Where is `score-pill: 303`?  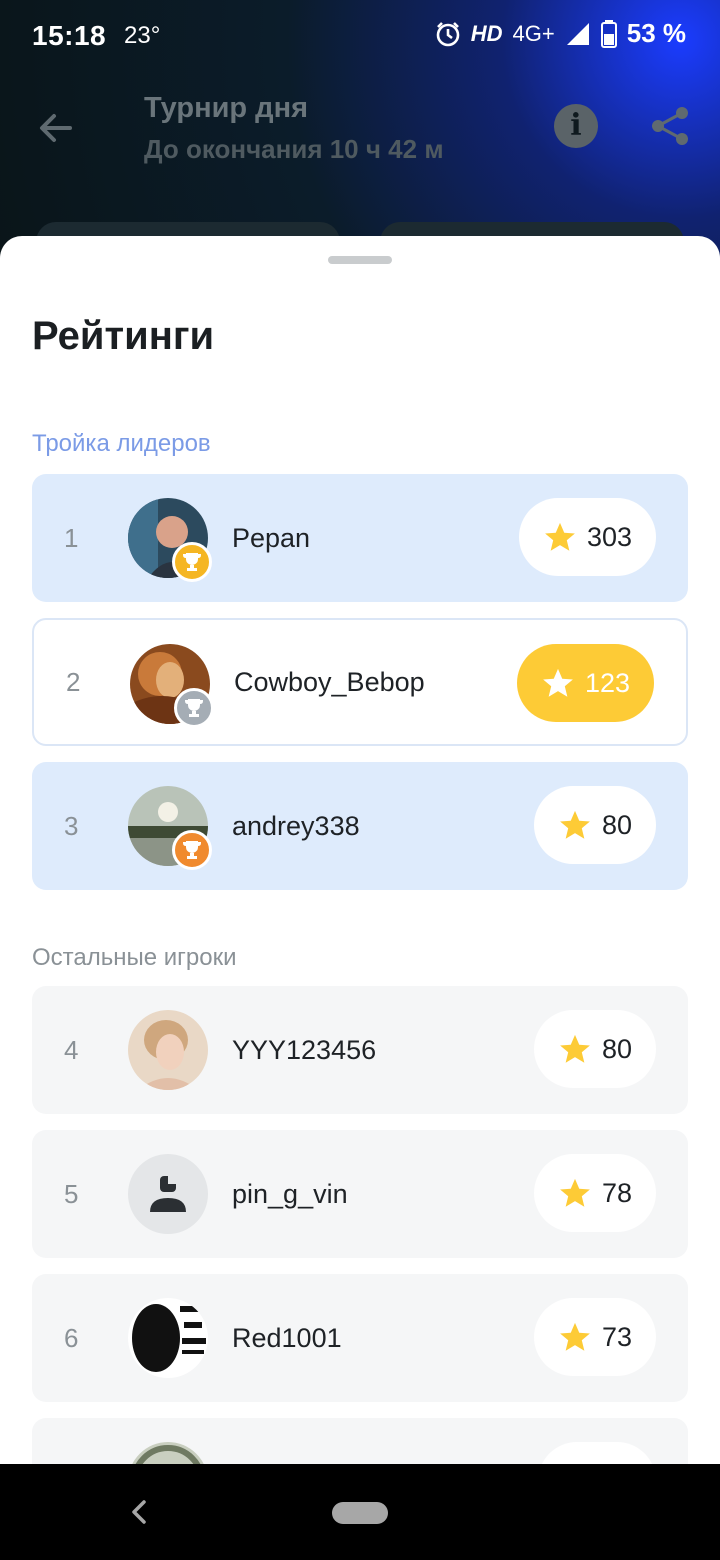
score-pill: 303 is located at coordinates (587, 537).